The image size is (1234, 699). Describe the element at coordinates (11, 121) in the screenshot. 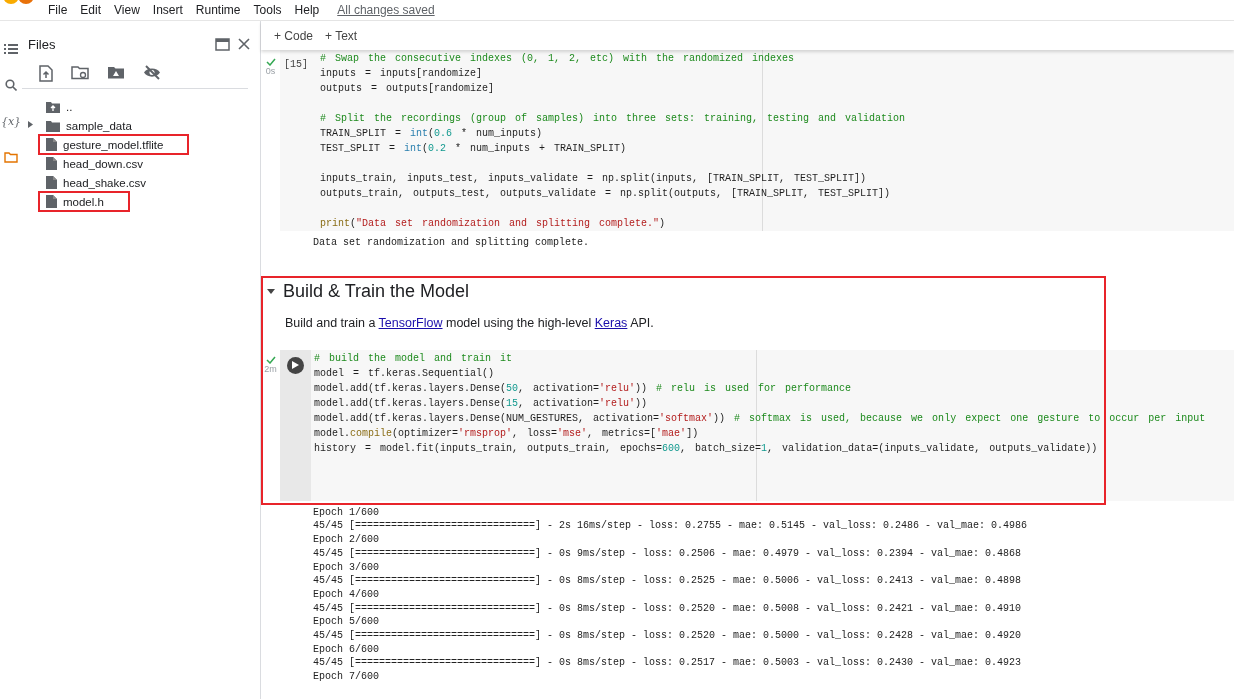

I see `variables-tab: {x}` at that location.